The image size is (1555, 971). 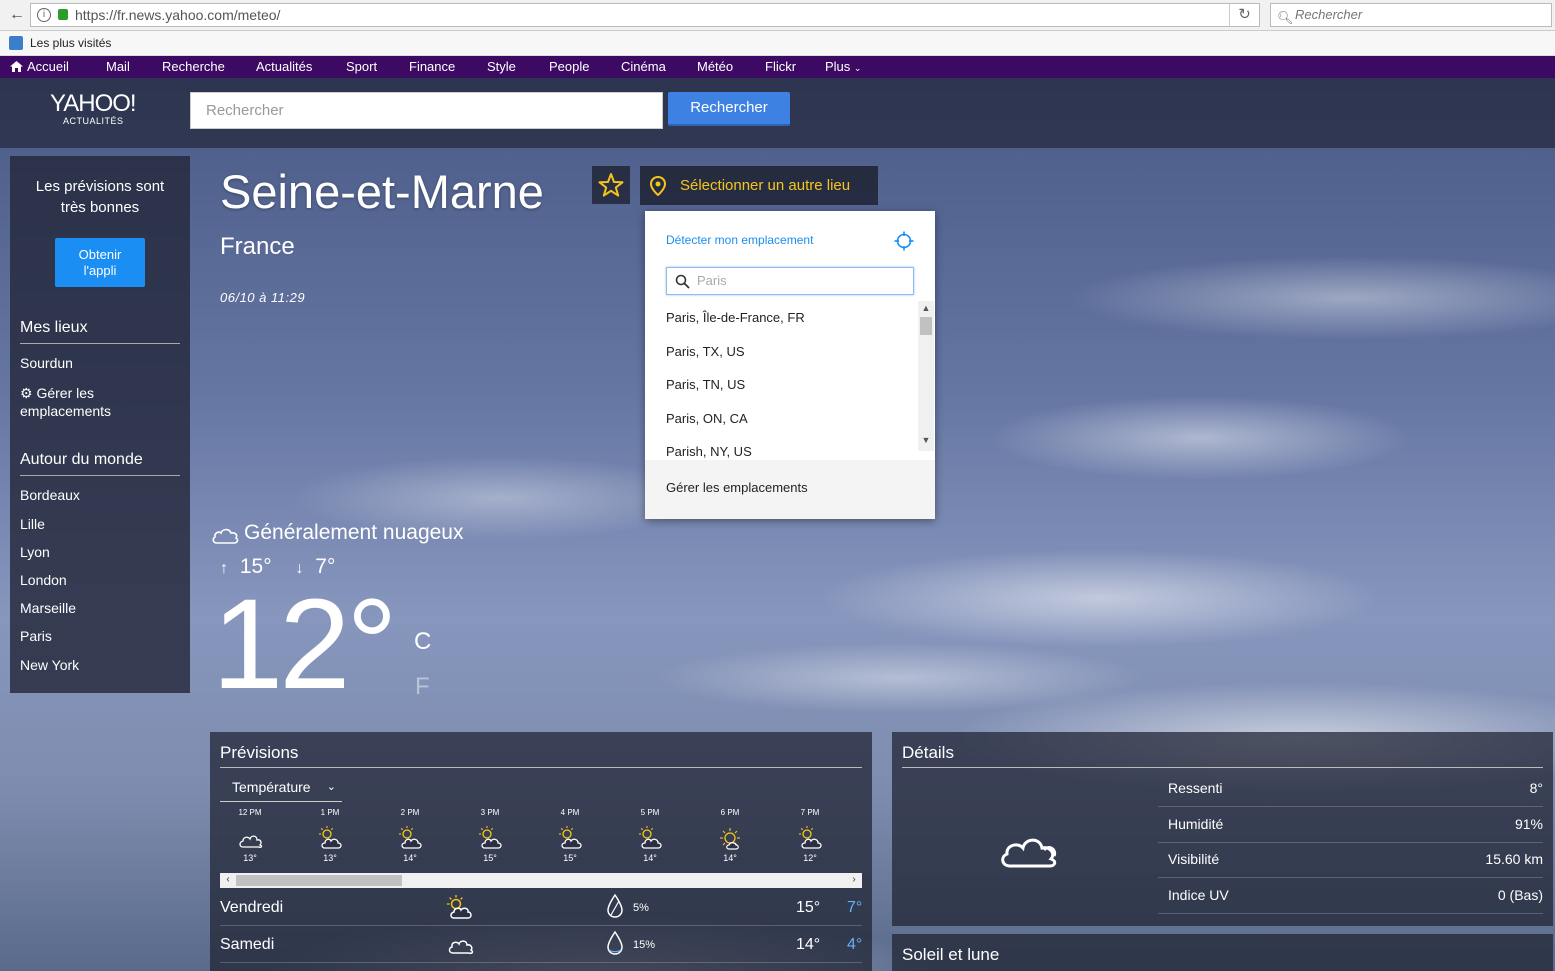 I want to click on nav-style: Style, so click(x=501, y=67).